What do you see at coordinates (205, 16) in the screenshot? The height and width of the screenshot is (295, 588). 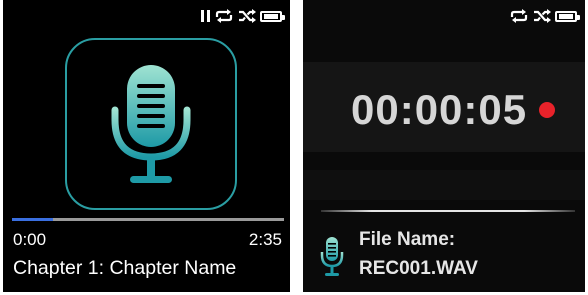 I see `pause-icon` at bounding box center [205, 16].